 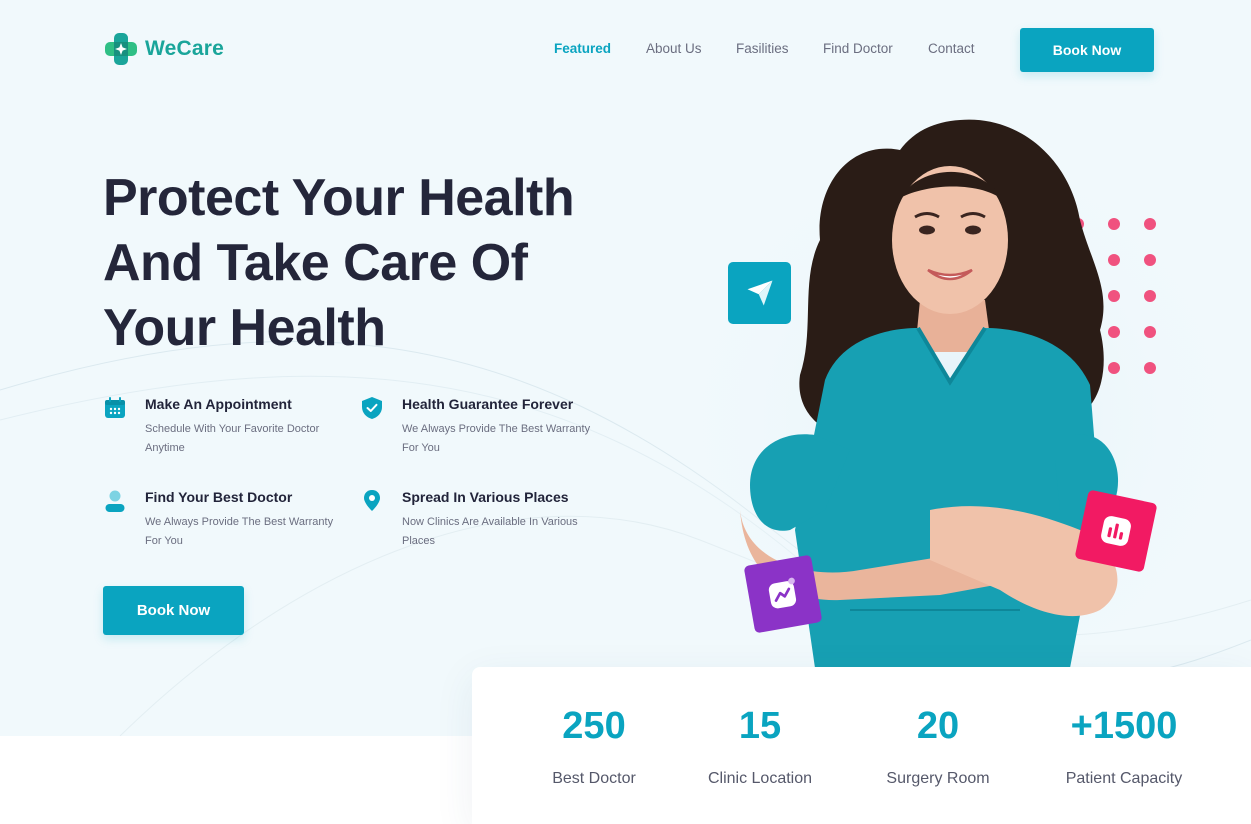 I want to click on bar-chart-icon, so click(x=1116, y=531).